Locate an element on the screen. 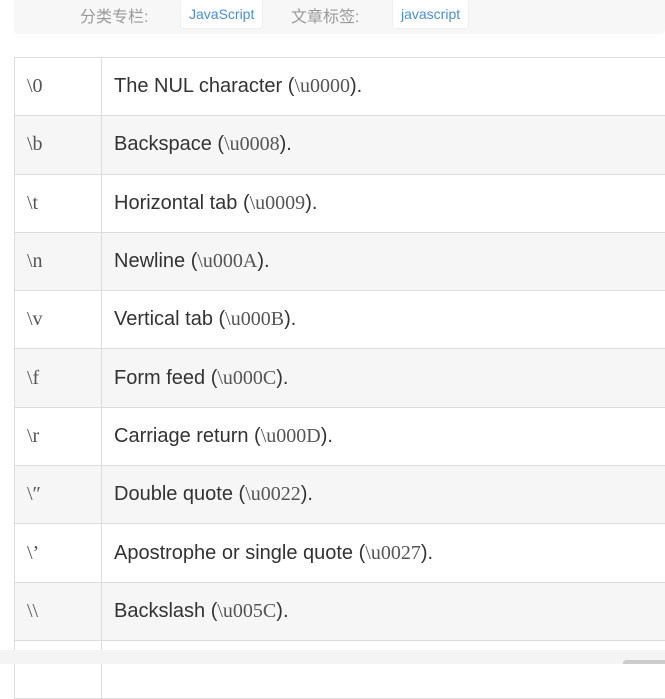 This screenshot has height=699, width=665. escape-code: \″ is located at coordinates (58, 495).